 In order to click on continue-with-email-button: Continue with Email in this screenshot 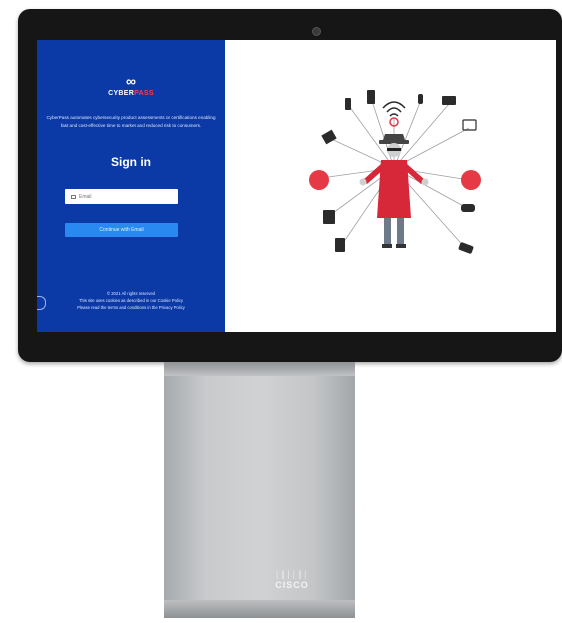, I will do `click(121, 230)`.